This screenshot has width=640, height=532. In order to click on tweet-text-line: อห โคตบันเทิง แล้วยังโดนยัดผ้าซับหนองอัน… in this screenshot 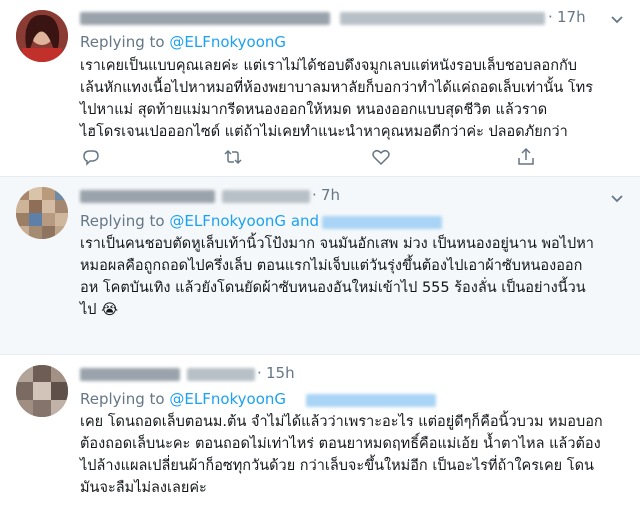, I will do `click(333, 288)`.